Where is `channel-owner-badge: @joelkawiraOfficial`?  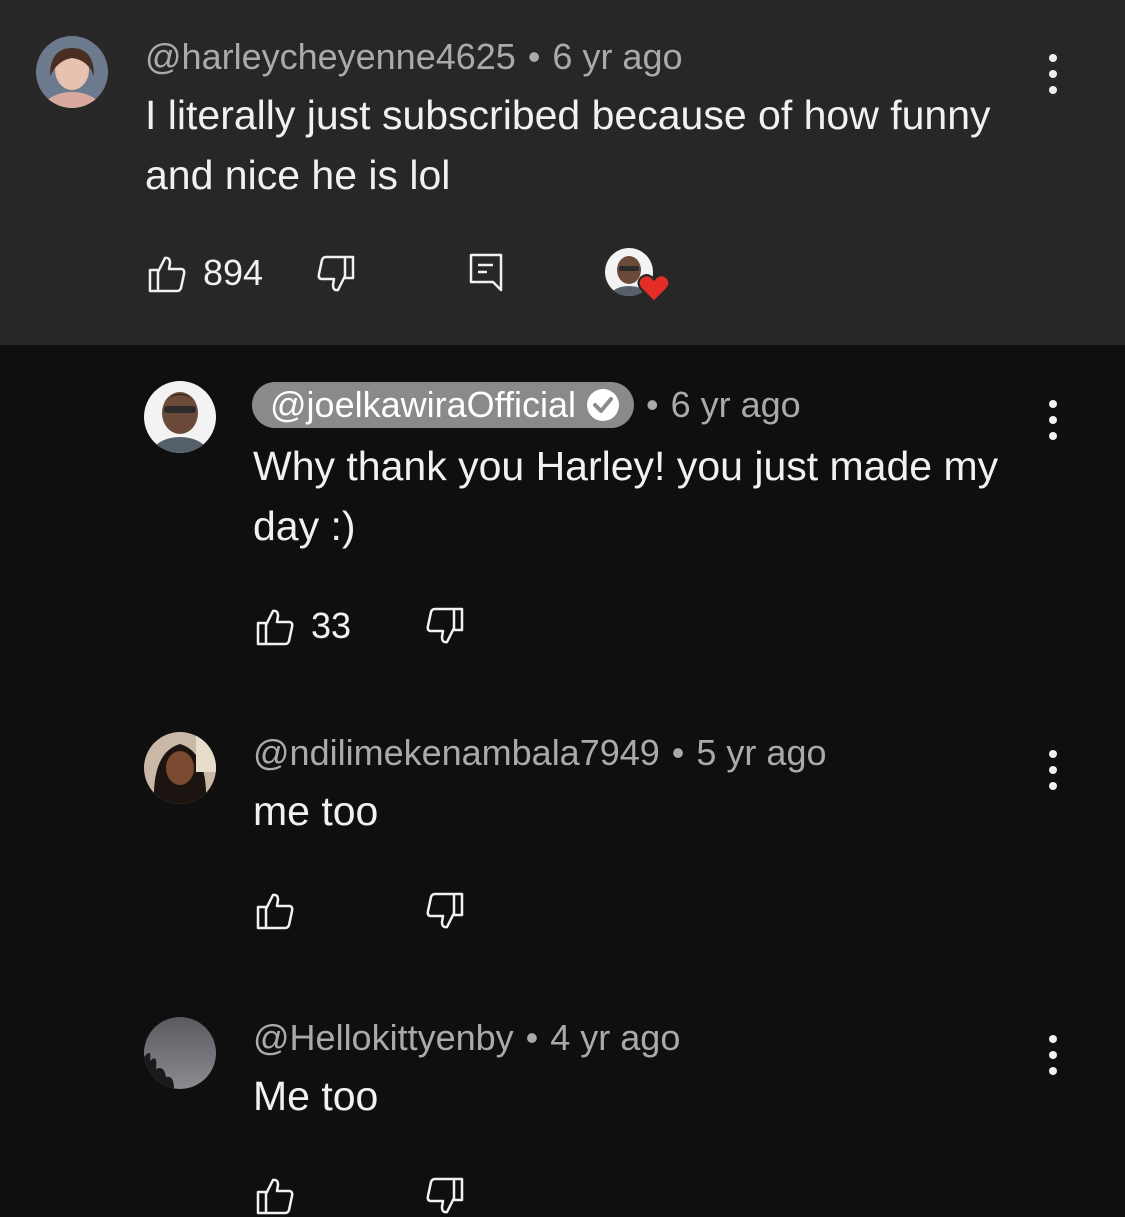
channel-owner-badge: @joelkawiraOfficial is located at coordinates (443, 405).